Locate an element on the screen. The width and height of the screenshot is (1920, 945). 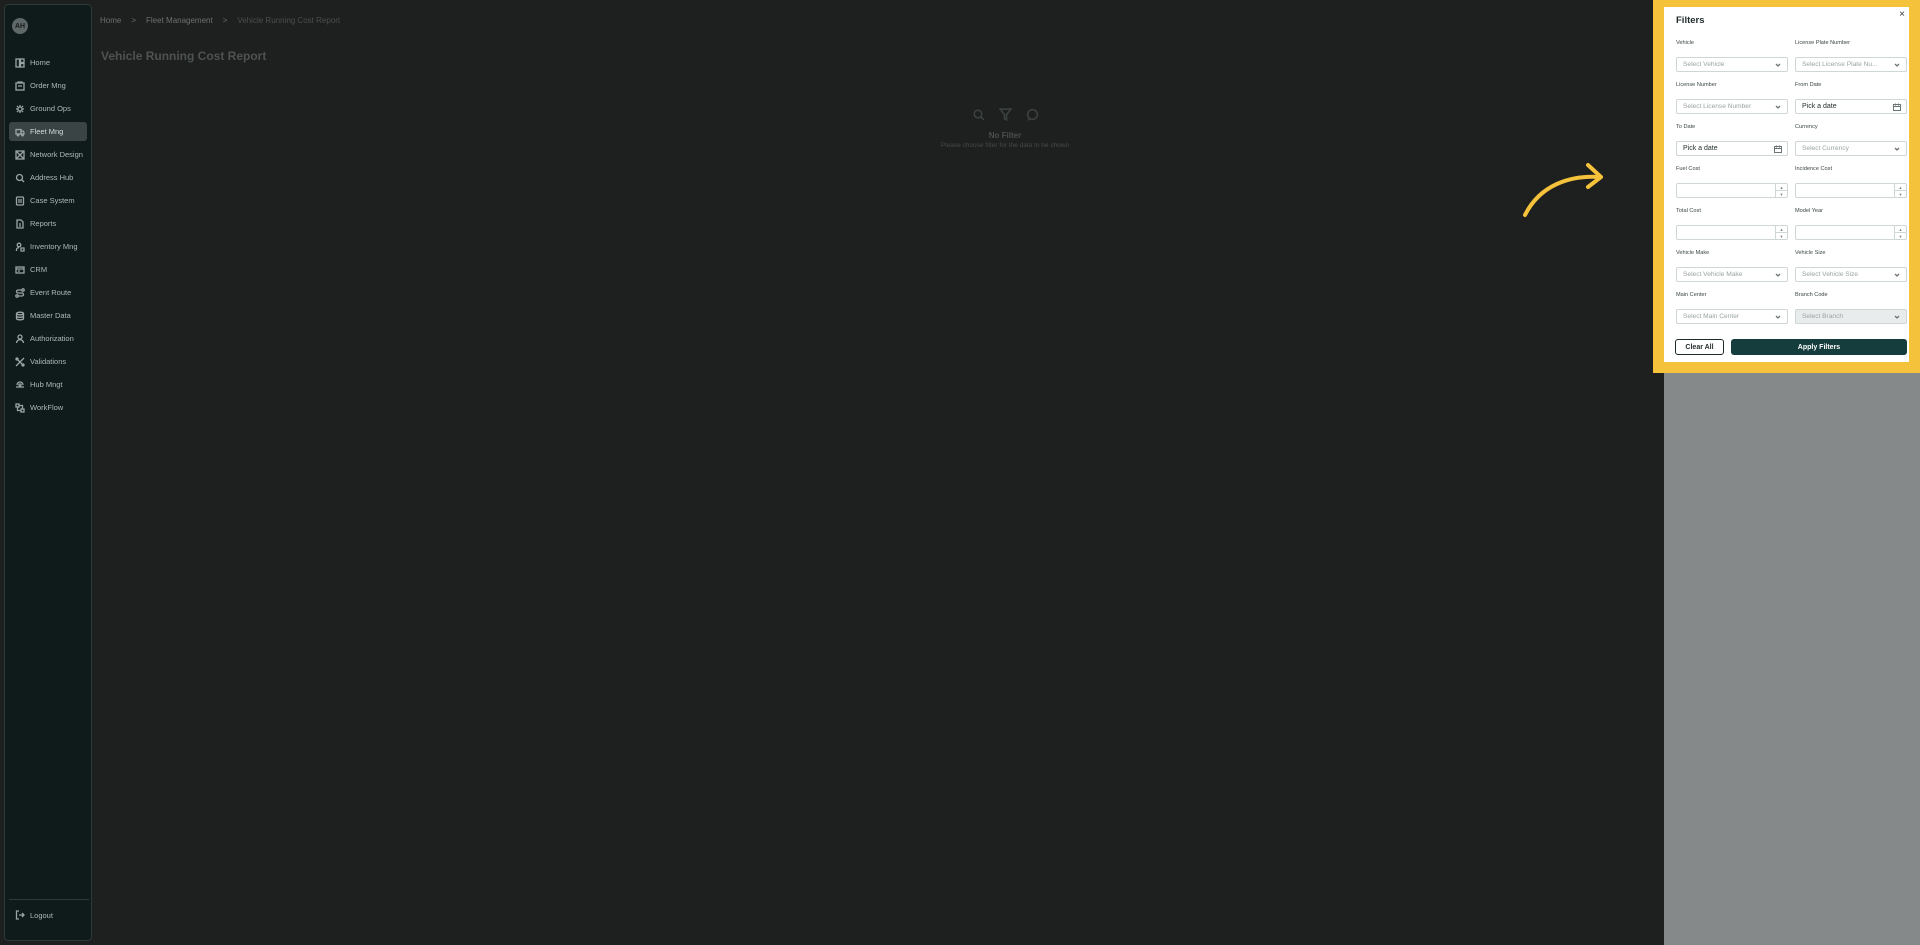
sidebar-item-master-data: Master Data is located at coordinates (48, 315).